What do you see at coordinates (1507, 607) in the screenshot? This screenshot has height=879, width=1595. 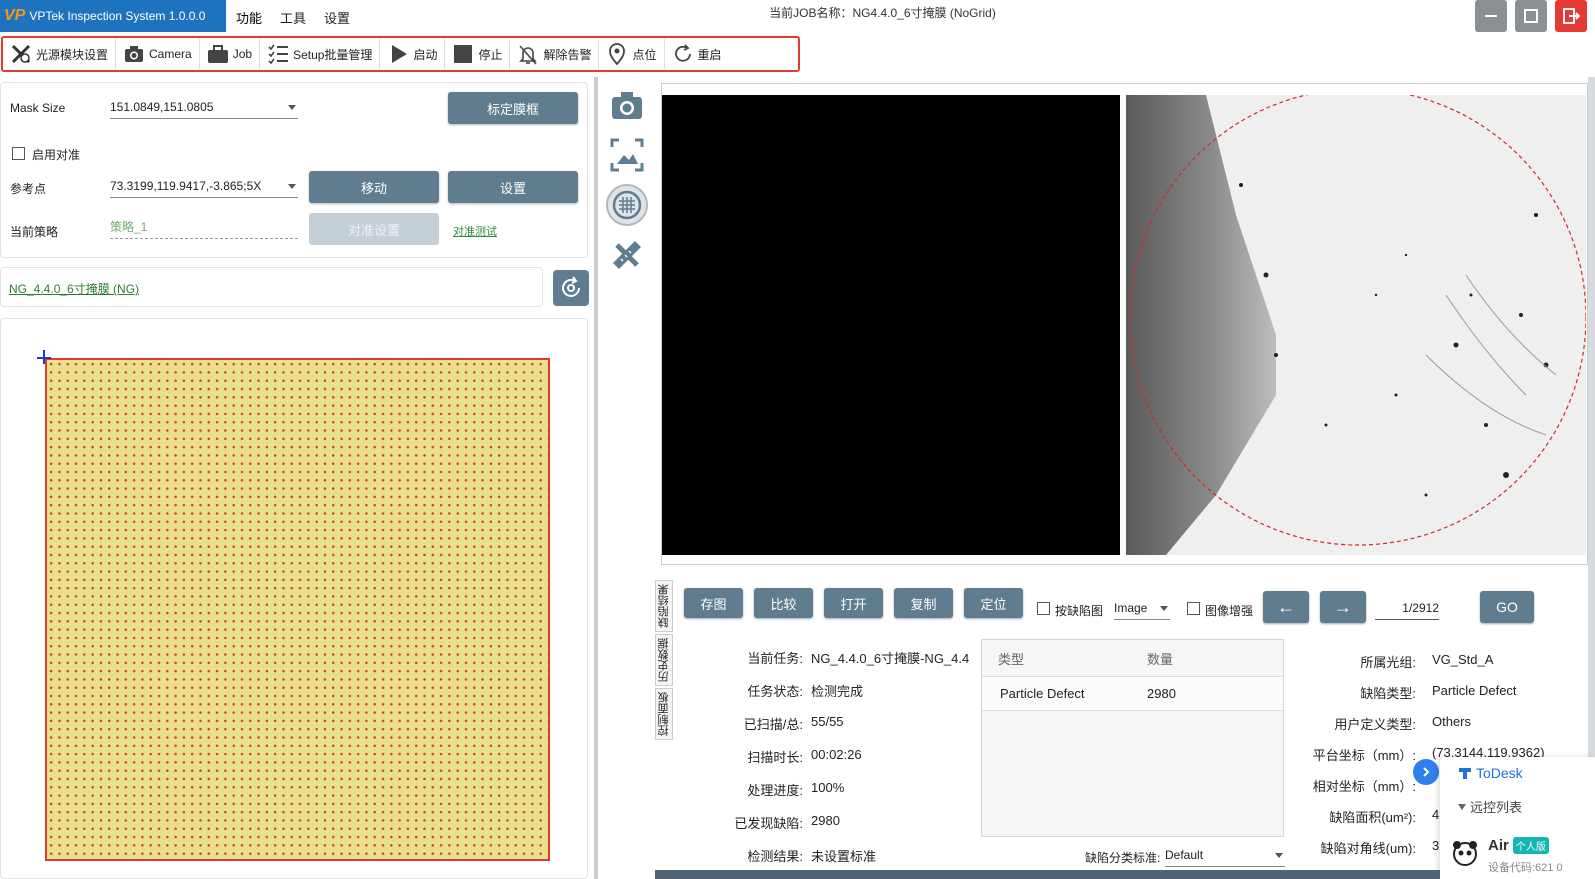 I see `go-button: GO` at bounding box center [1507, 607].